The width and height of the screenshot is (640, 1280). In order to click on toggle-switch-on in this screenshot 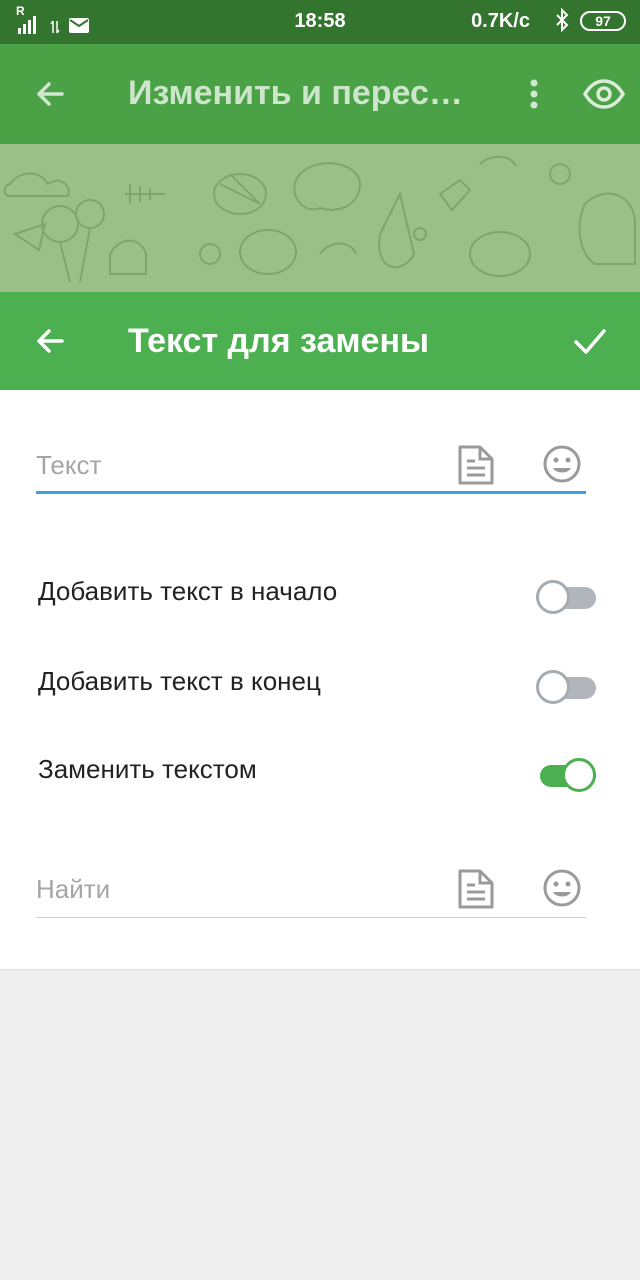, I will do `click(566, 775)`.